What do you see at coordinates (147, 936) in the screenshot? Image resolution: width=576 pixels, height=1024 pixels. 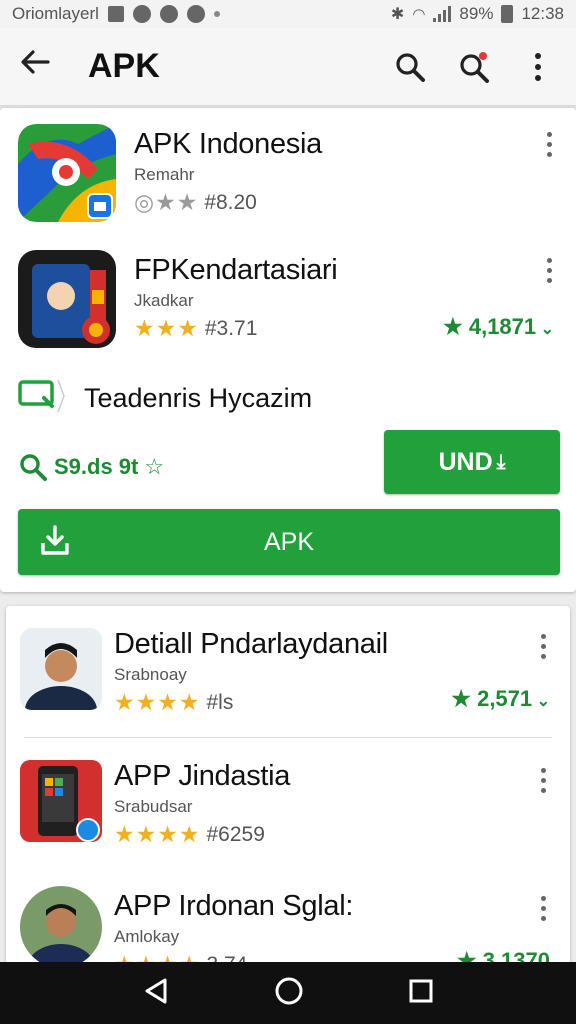 I see `app-developer: Amlokay` at bounding box center [147, 936].